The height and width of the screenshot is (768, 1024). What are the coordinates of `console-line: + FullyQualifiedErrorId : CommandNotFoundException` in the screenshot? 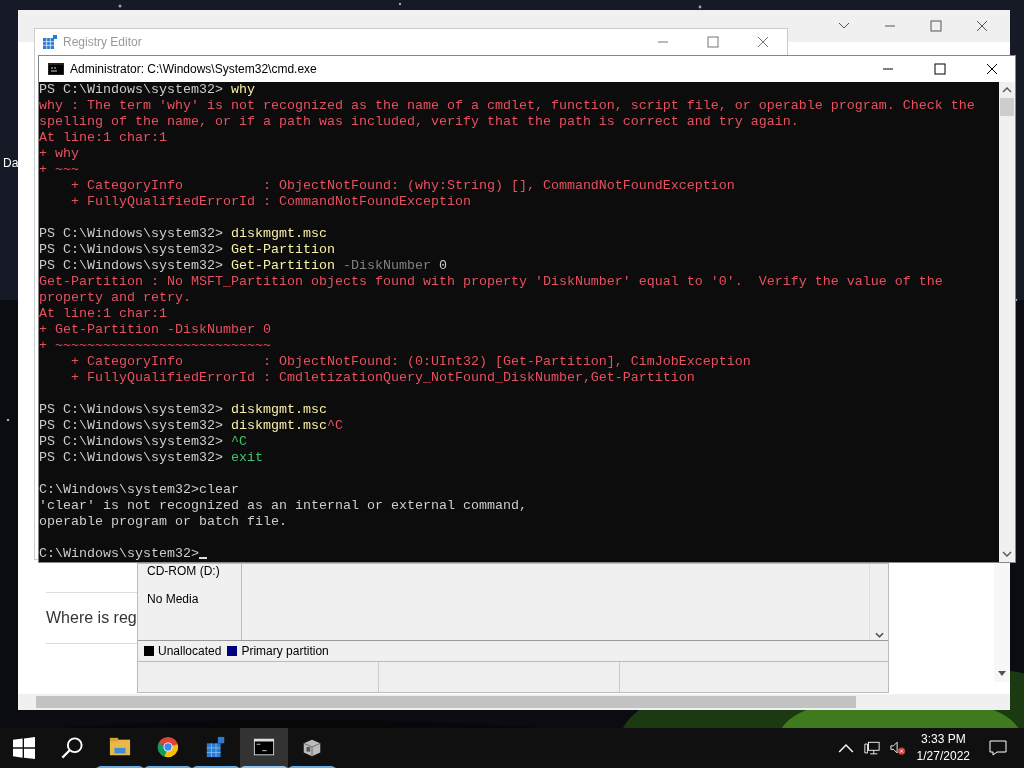 It's located at (271, 202).